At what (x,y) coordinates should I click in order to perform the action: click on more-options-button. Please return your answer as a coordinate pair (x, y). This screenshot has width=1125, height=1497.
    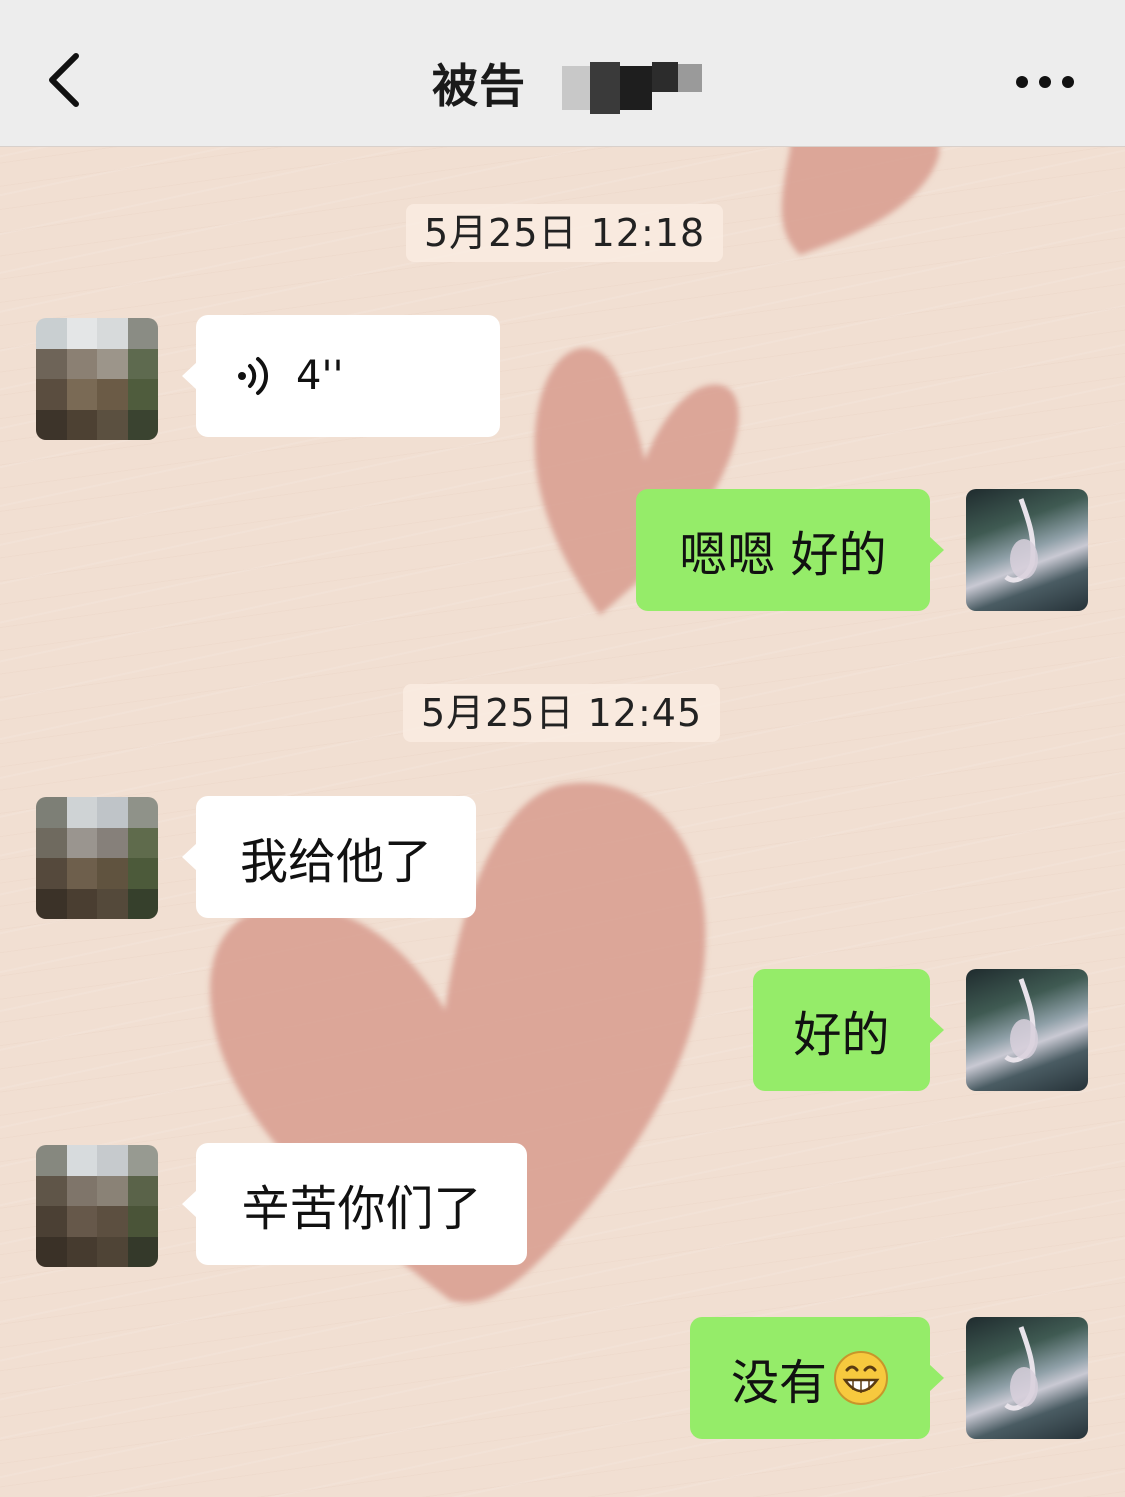
    Looking at the image, I should click on (1045, 82).